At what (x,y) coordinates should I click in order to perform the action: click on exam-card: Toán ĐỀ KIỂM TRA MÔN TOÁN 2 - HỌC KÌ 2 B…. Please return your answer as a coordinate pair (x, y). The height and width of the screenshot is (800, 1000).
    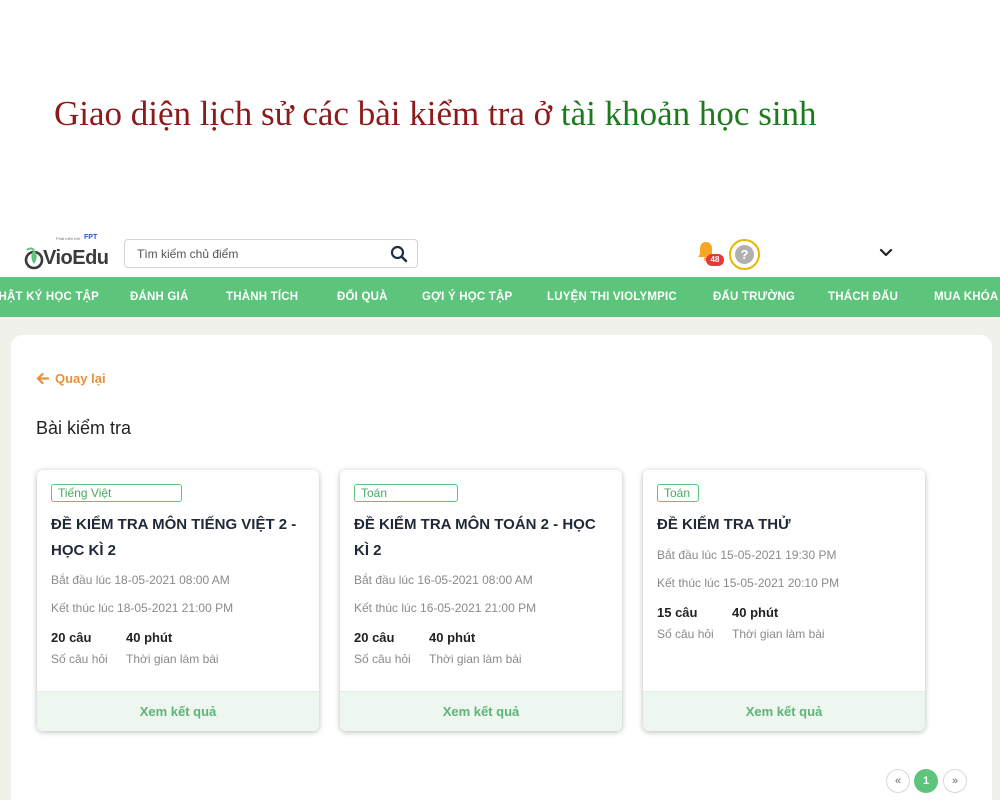
    Looking at the image, I should click on (481, 600).